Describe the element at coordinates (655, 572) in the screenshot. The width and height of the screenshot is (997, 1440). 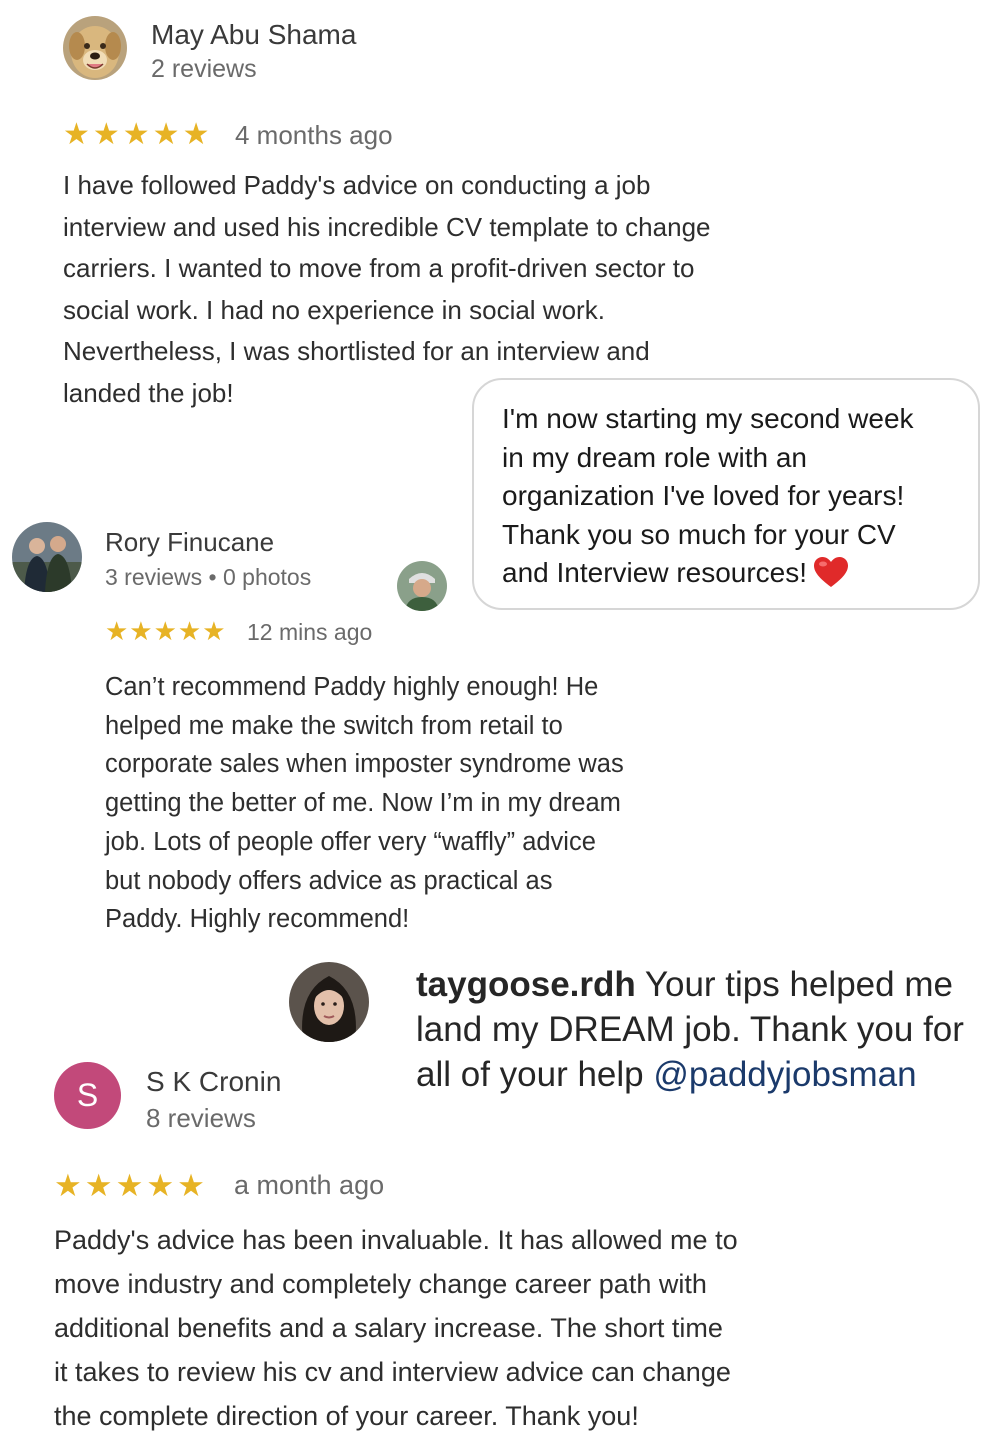
I see `message-line: and Interview resources!` at that location.